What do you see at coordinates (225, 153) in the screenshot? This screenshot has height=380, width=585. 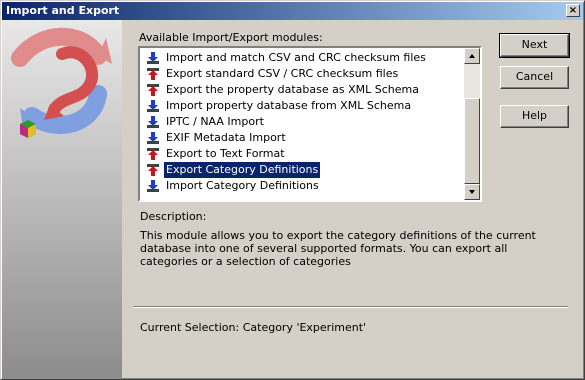 I see `module-item-label: Export to Text Format` at bounding box center [225, 153].